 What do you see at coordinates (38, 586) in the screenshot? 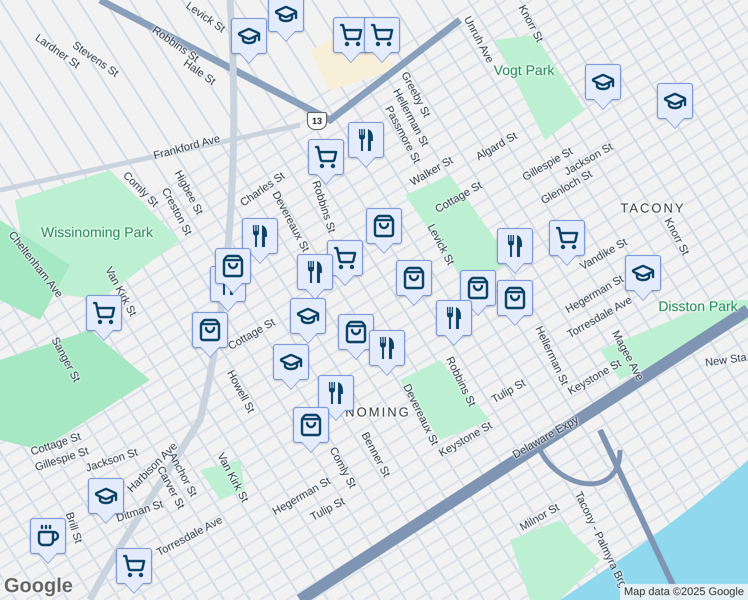
I see `map-logo: Google` at bounding box center [38, 586].